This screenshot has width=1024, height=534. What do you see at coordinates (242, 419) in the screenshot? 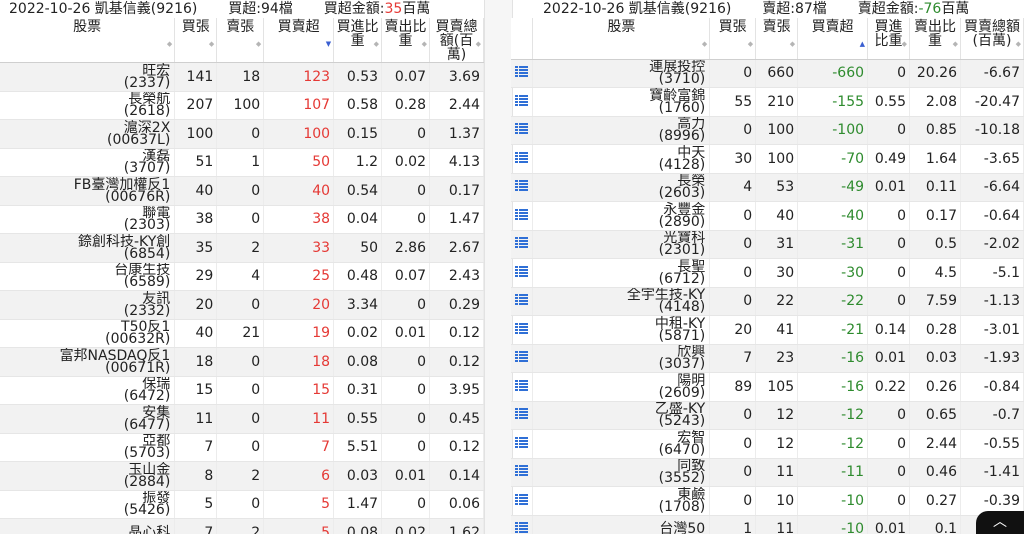
I see `table-row: 安集 (6477) 11 0 11 0.55 0 0.45` at bounding box center [242, 419].